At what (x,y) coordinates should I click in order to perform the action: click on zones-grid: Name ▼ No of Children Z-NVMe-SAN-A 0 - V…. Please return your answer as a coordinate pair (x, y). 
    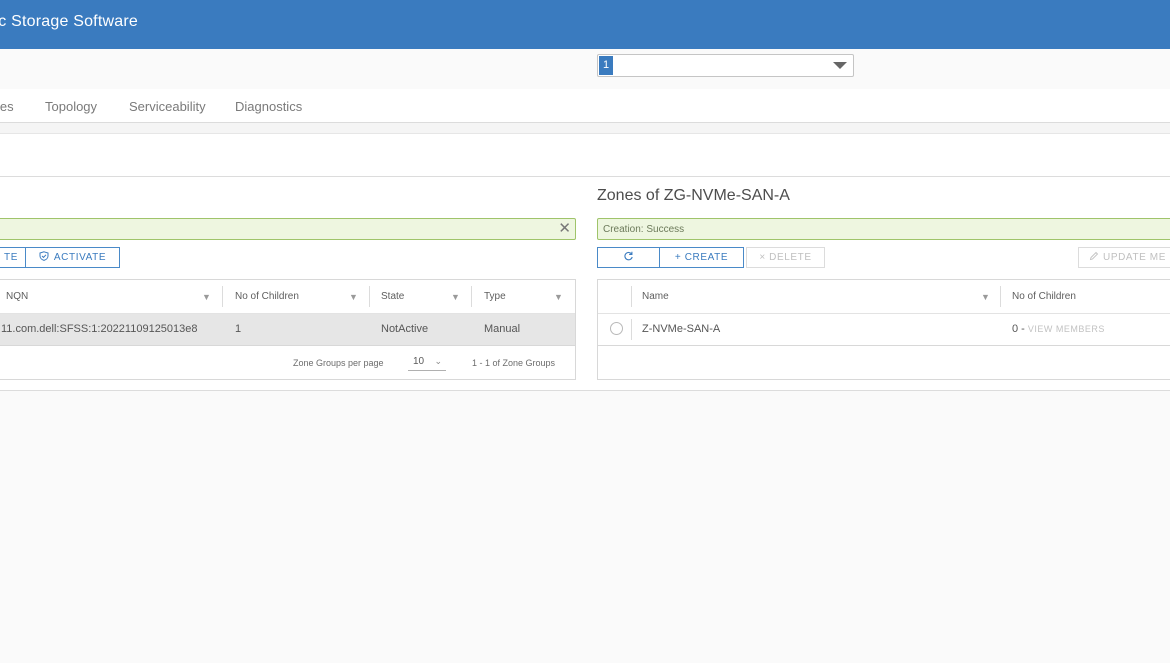
    Looking at the image, I should click on (883, 329).